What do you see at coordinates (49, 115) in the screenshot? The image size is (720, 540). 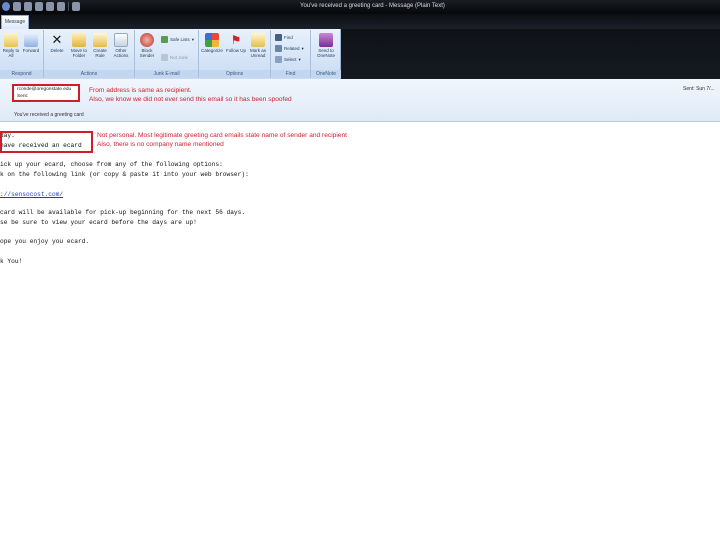 I see `subject: You've received a greeting card` at bounding box center [49, 115].